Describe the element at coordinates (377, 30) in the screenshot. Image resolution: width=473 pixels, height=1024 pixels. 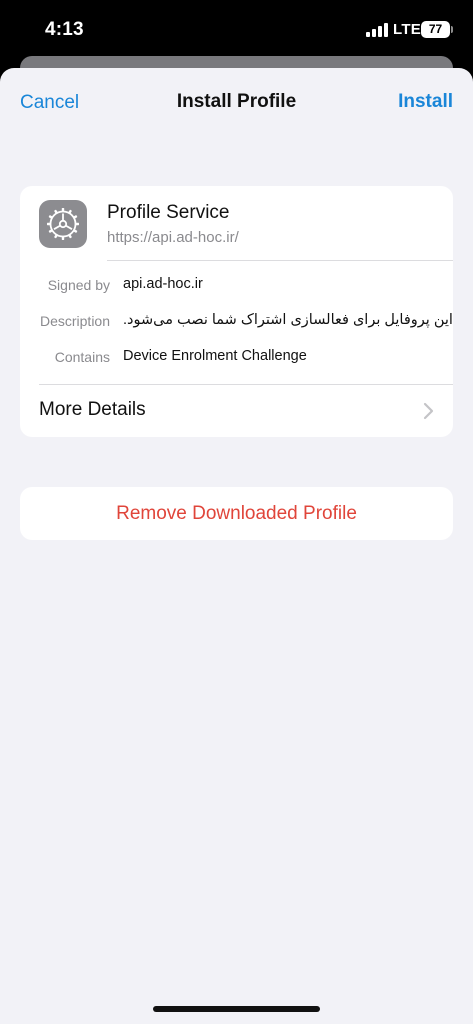
I see `cellular-signal-icon` at that location.